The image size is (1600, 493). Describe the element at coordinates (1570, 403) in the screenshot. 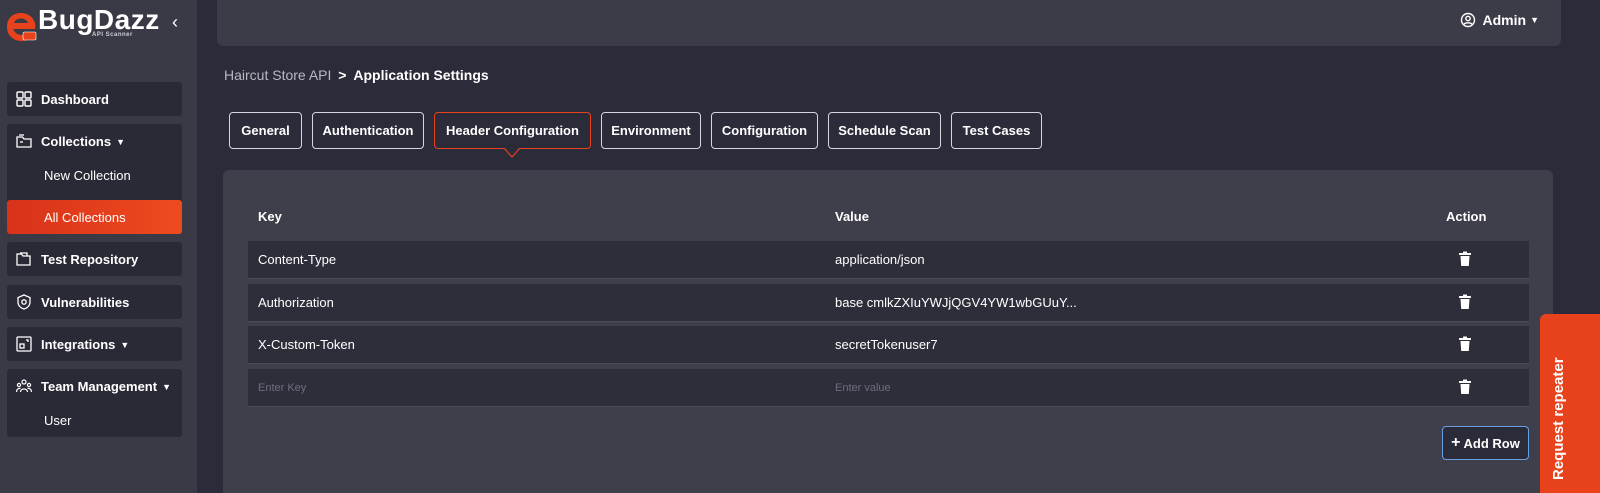

I see `request-repeater-button: Request repeater` at that location.